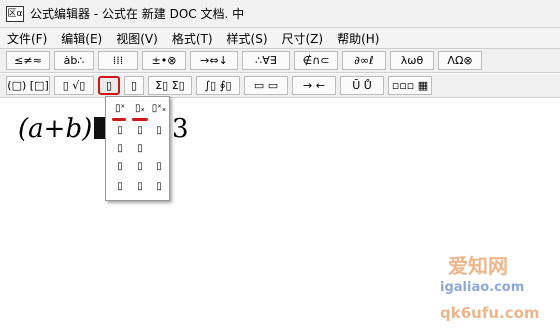 The height and width of the screenshot is (334, 560). What do you see at coordinates (28, 85) in the screenshot?
I see `fence-templates-button: (□) [□]` at bounding box center [28, 85].